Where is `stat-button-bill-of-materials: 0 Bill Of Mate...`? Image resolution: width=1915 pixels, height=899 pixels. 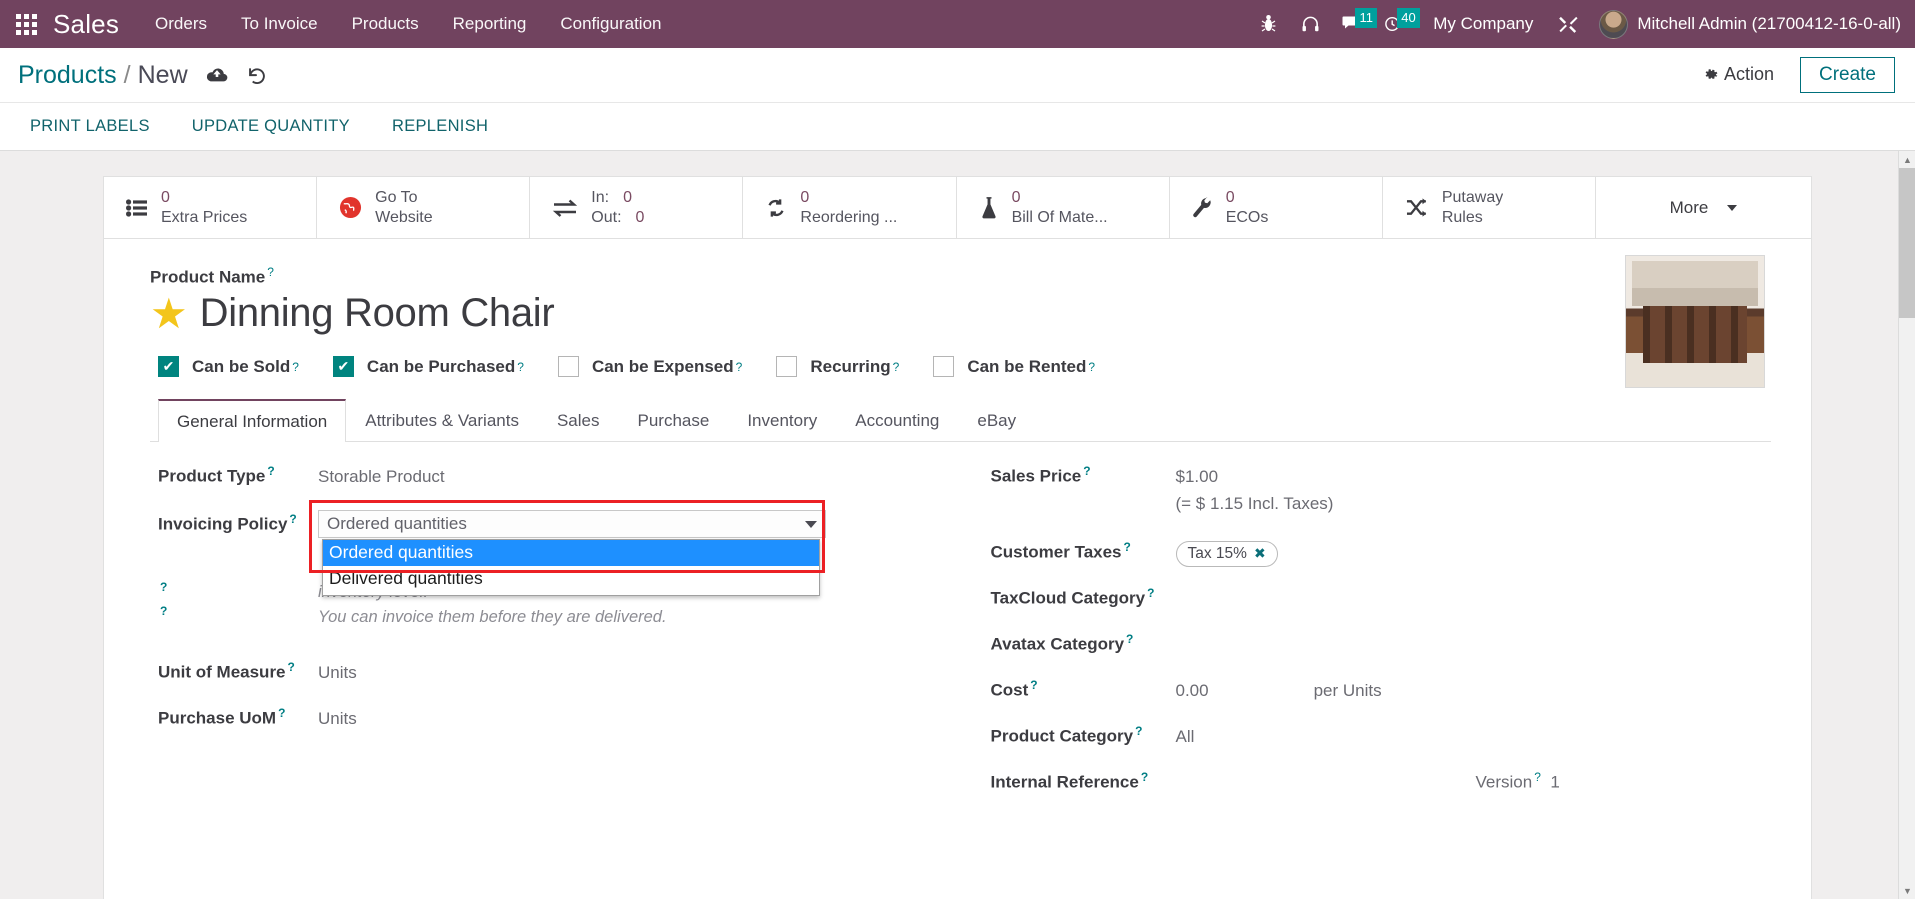
stat-button-bill-of-materials: 0 Bill Of Mate... is located at coordinates (1063, 207).